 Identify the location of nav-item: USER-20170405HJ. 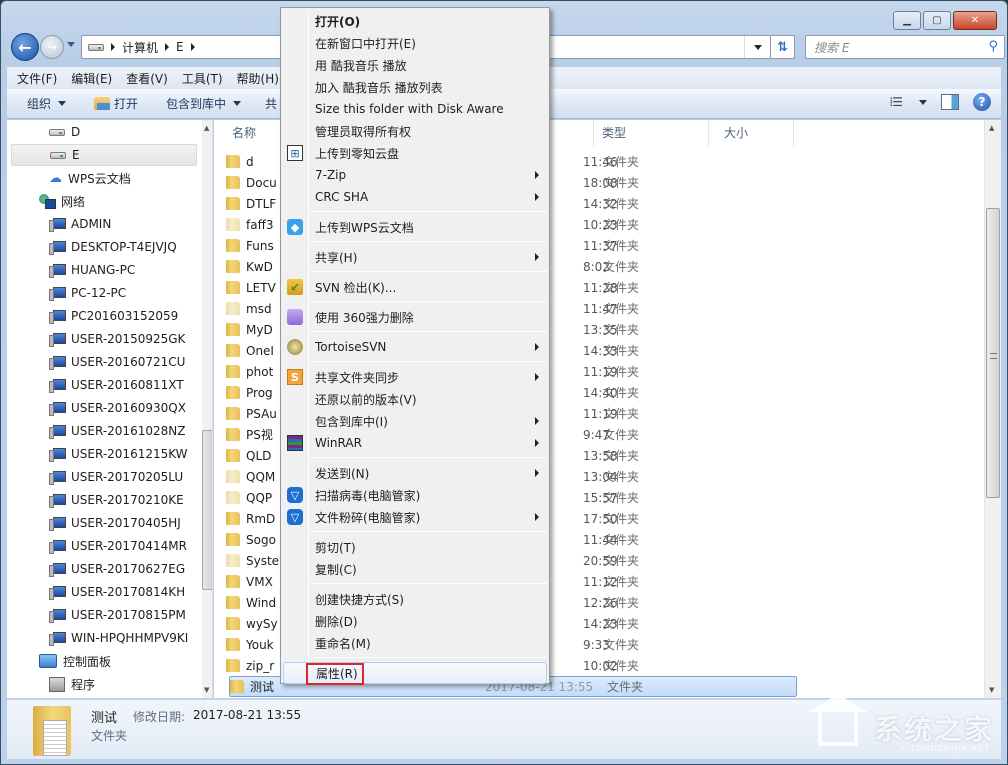
(104, 523).